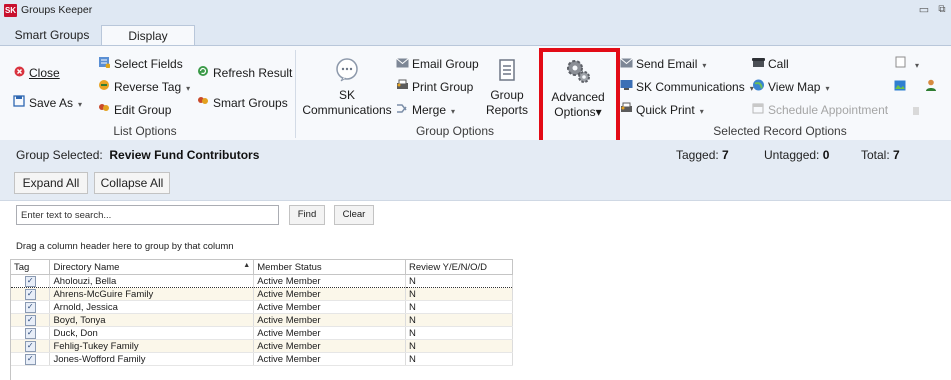 This screenshot has width=951, height=380. What do you see at coordinates (148, 44) in the screenshot?
I see `tab-display-group: Display Group` at bounding box center [148, 44].